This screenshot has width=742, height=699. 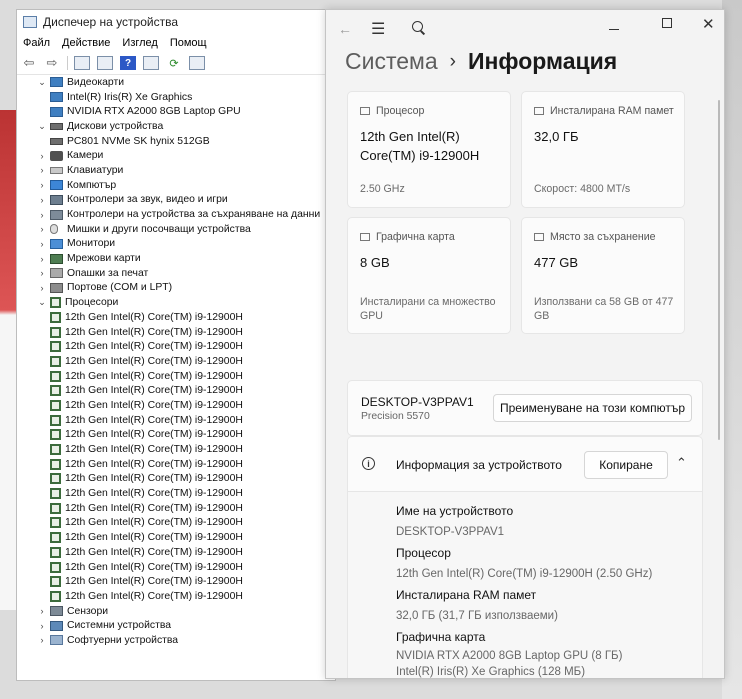 What do you see at coordinates (732, 349) in the screenshot?
I see `desktop-background-right` at bounding box center [732, 349].